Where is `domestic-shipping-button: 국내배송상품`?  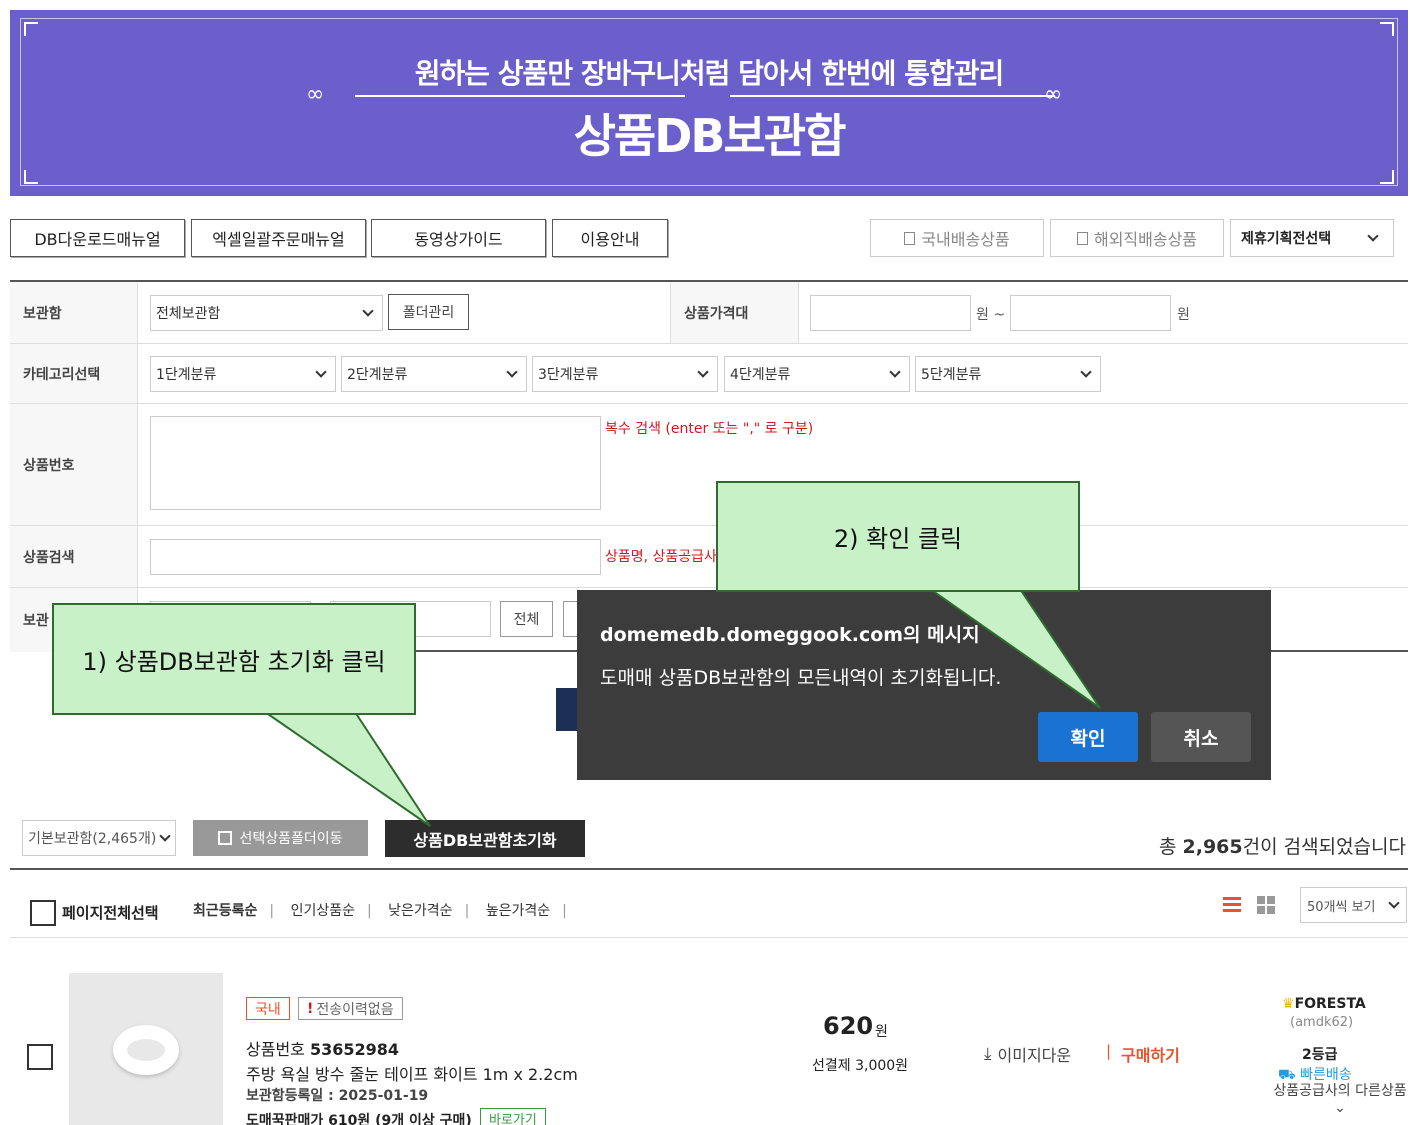
domestic-shipping-button: 국내배송상품 is located at coordinates (957, 238).